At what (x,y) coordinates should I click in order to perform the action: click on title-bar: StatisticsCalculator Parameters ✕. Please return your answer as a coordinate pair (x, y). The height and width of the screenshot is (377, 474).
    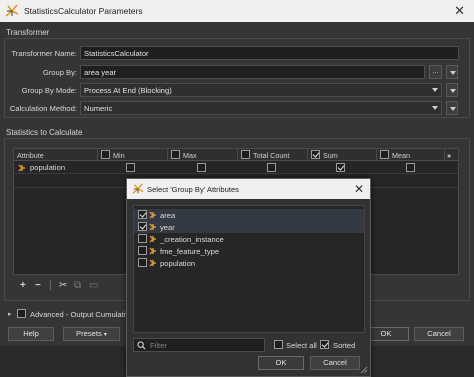
    Looking at the image, I should click on (237, 11).